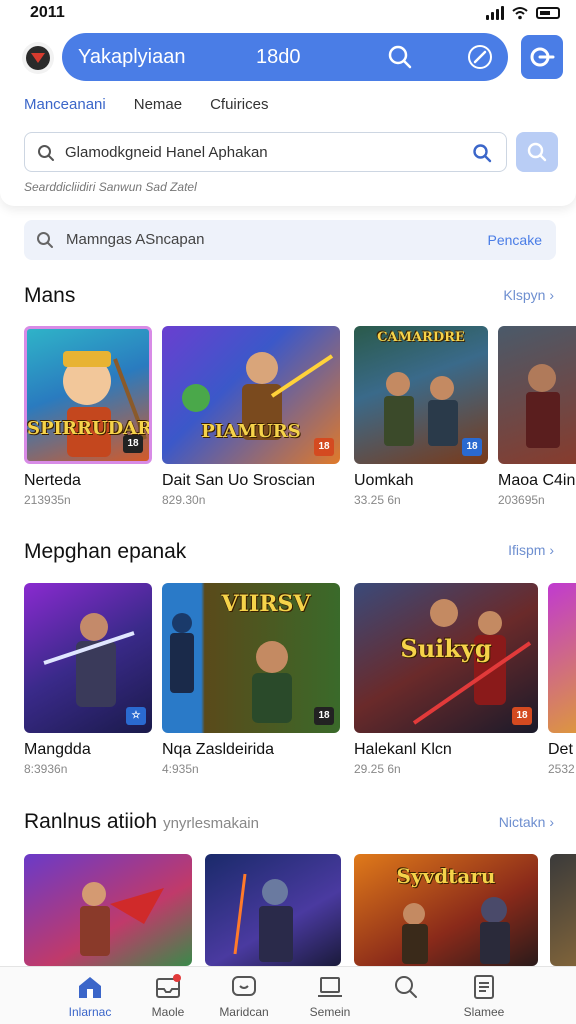 The image size is (576, 1024). I want to click on game-card: Det 2532, so click(562, 679).